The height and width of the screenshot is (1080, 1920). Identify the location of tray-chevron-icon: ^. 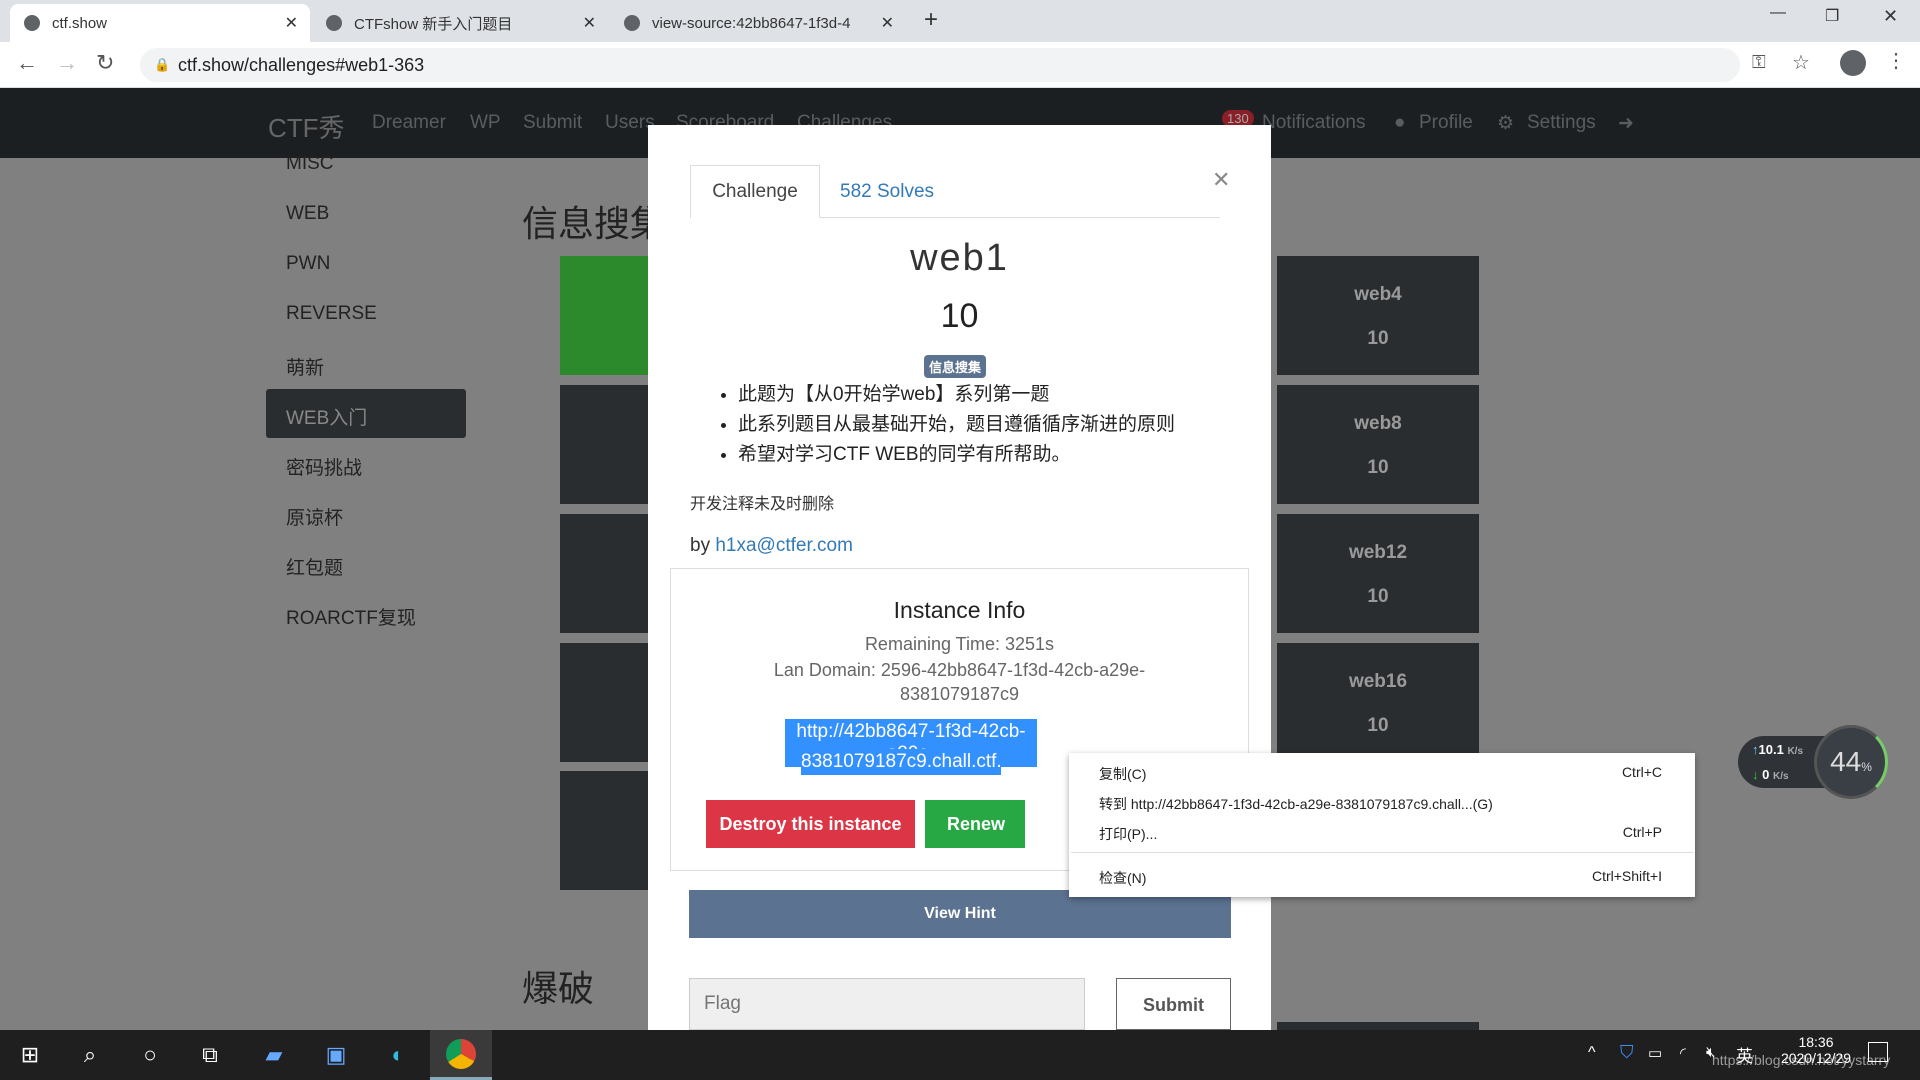
(1592, 1053).